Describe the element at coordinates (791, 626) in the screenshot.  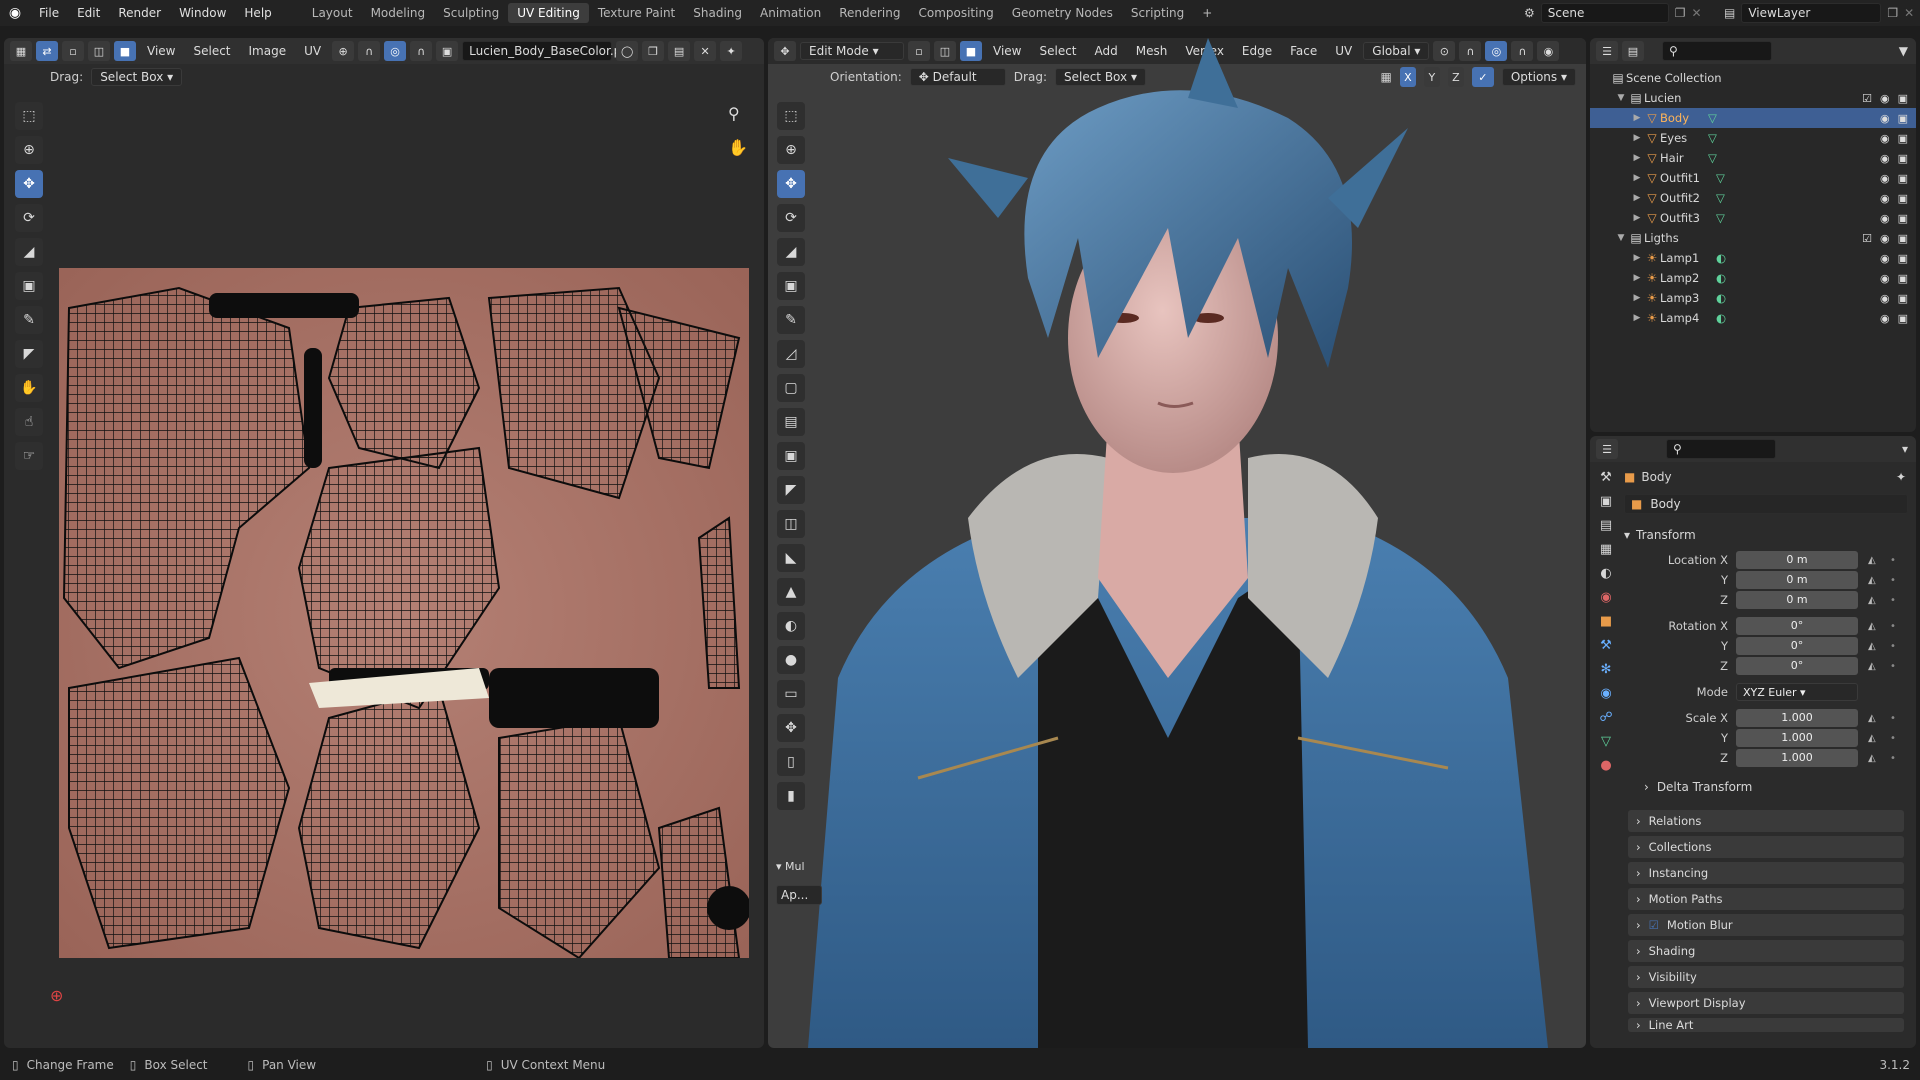
I see `spin-icon: ◐` at that location.